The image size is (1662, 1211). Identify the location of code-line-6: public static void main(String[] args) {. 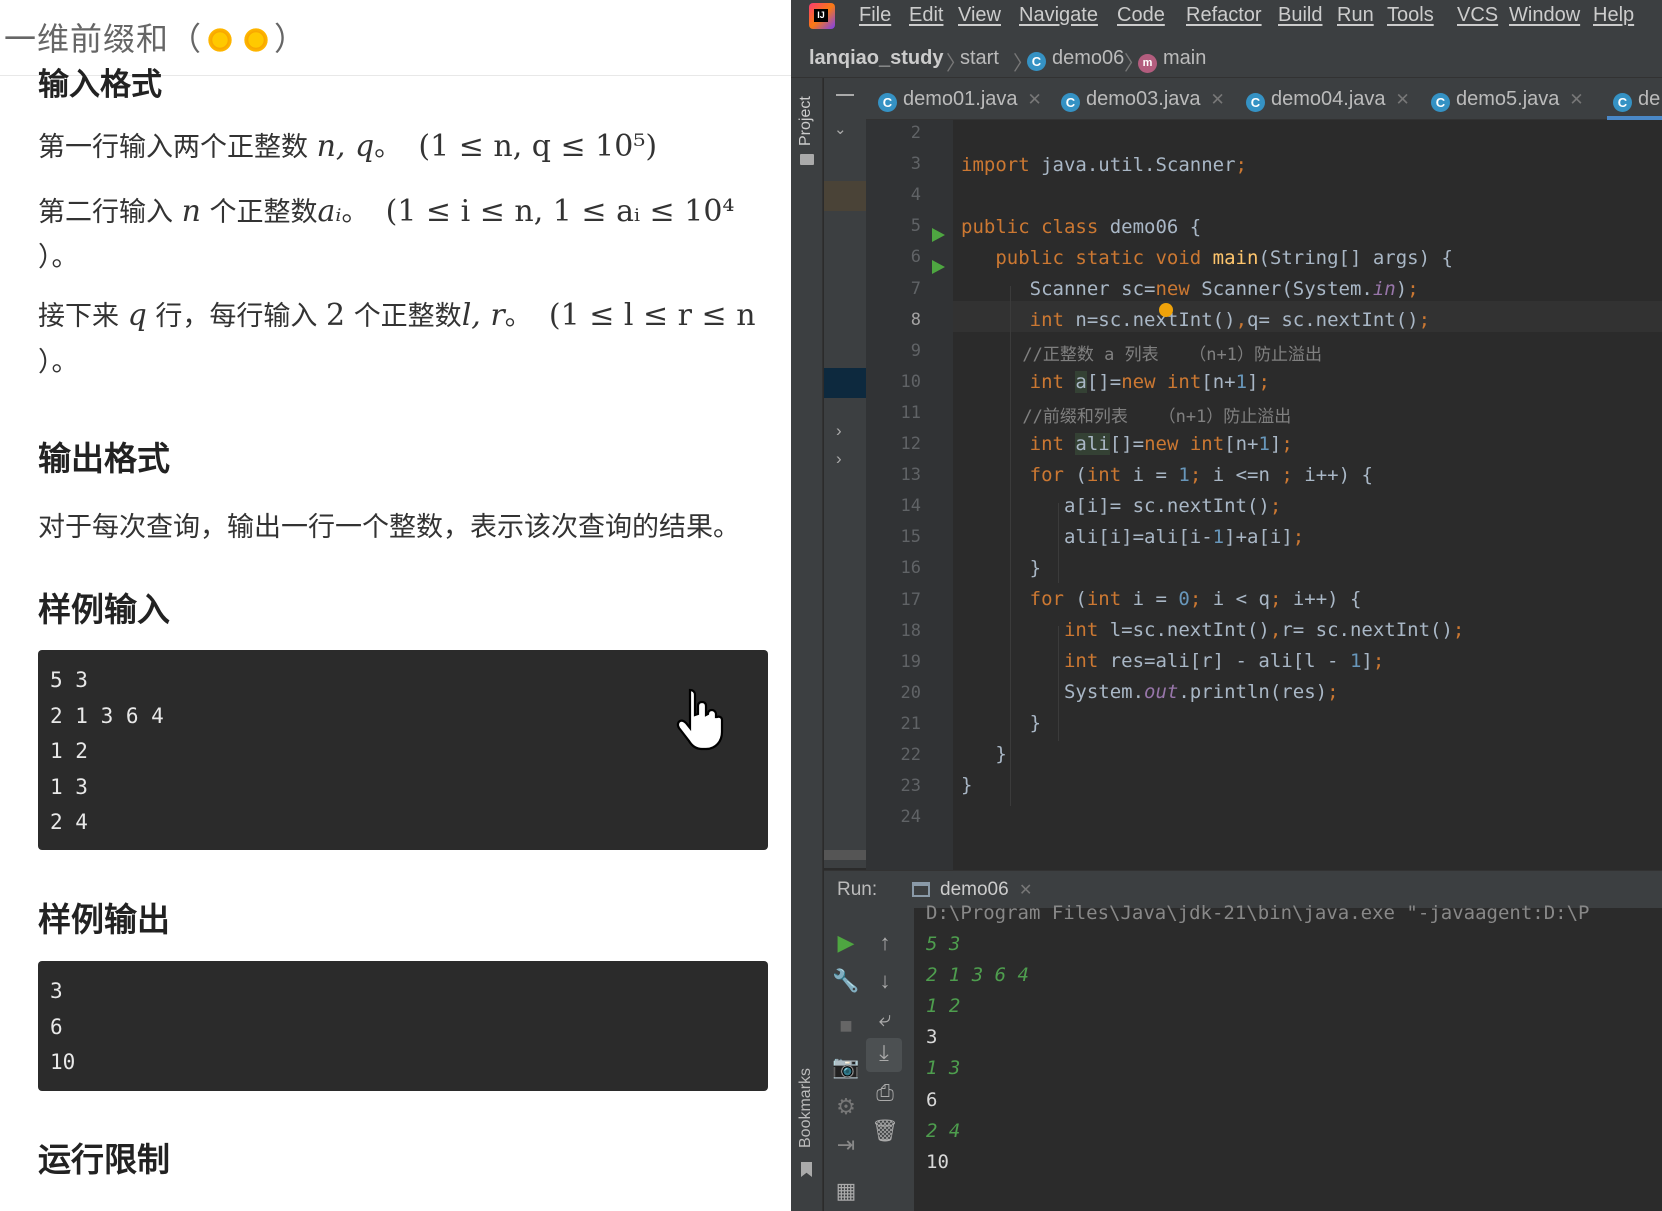
(1224, 258).